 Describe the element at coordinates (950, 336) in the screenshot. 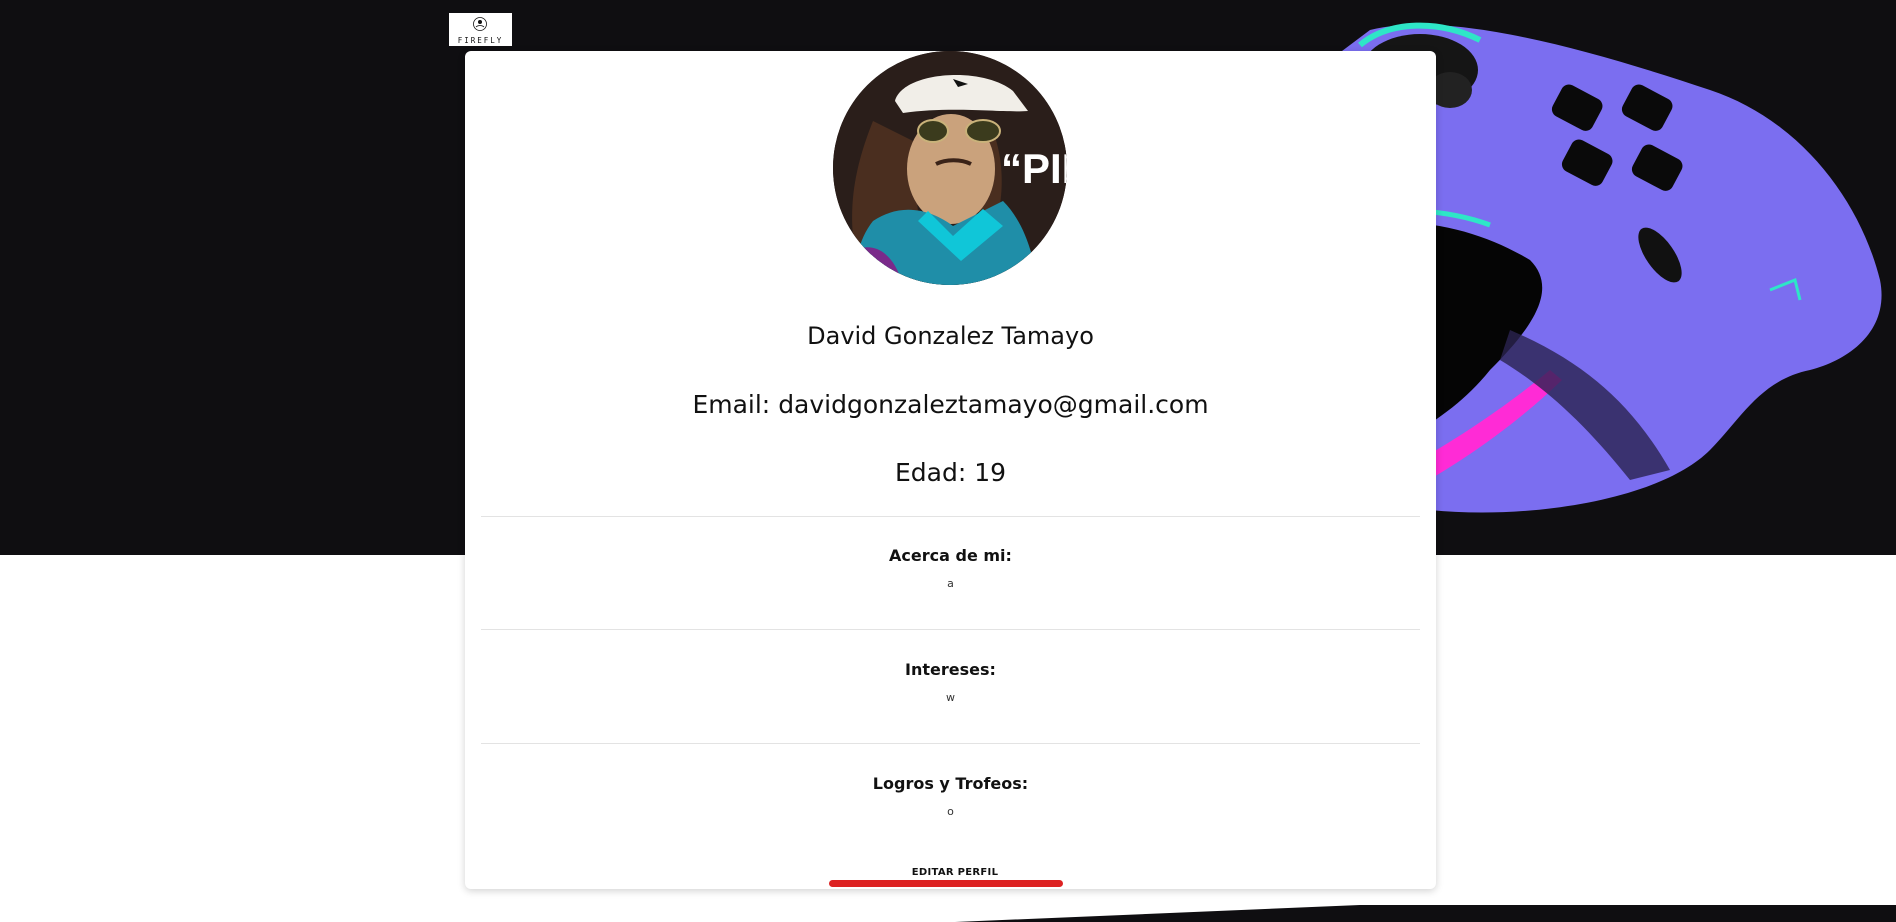

I see `profile-name: David Gonzalez Tamayo` at that location.